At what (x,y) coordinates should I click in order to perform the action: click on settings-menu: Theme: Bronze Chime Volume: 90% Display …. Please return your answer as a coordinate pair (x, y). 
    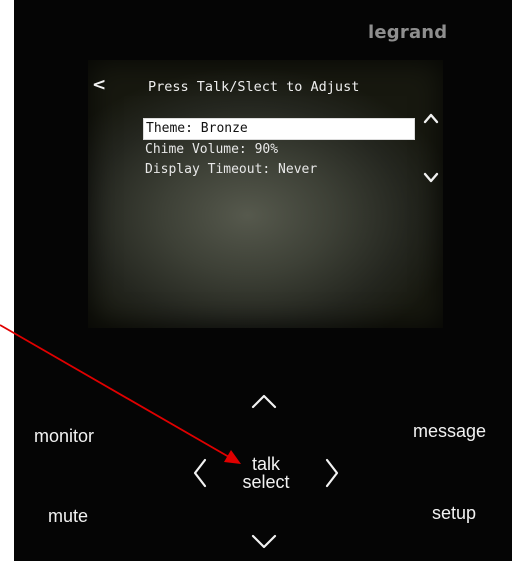
    Looking at the image, I should click on (279, 149).